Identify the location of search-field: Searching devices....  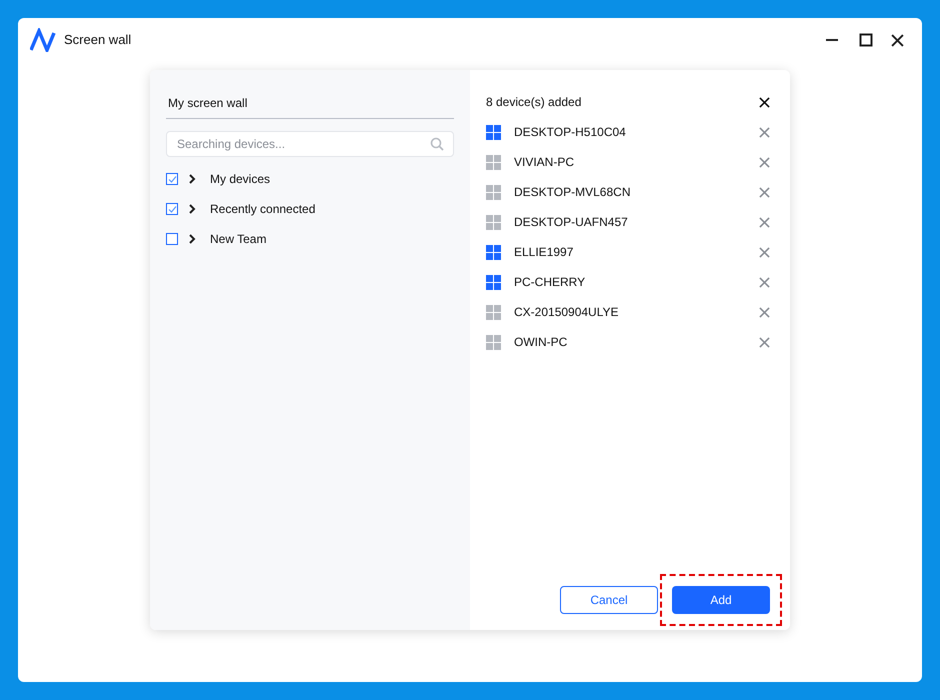
(310, 144).